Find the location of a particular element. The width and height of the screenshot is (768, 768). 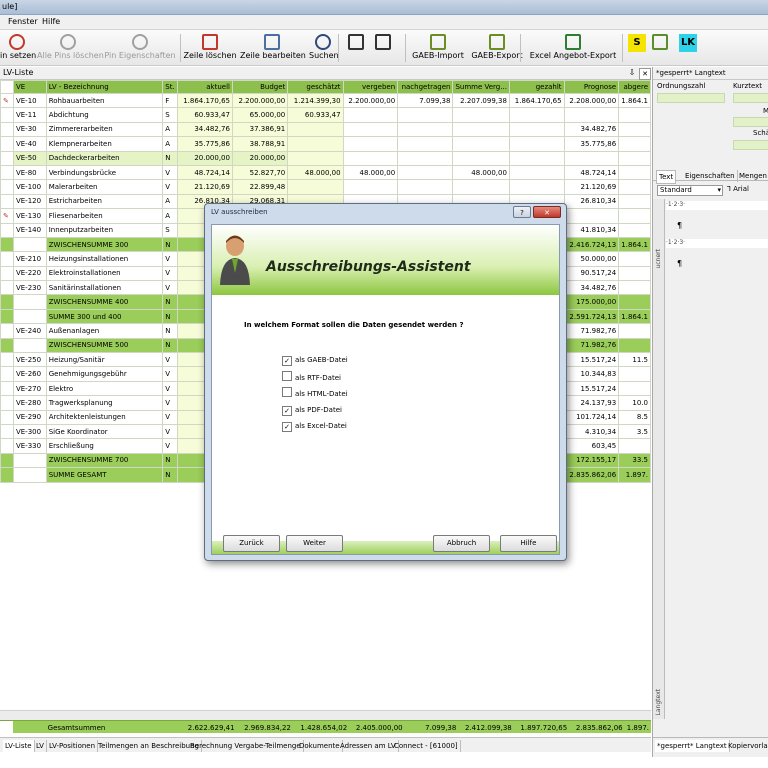

bottom-tab: LV-Positionen is located at coordinates (73, 746).